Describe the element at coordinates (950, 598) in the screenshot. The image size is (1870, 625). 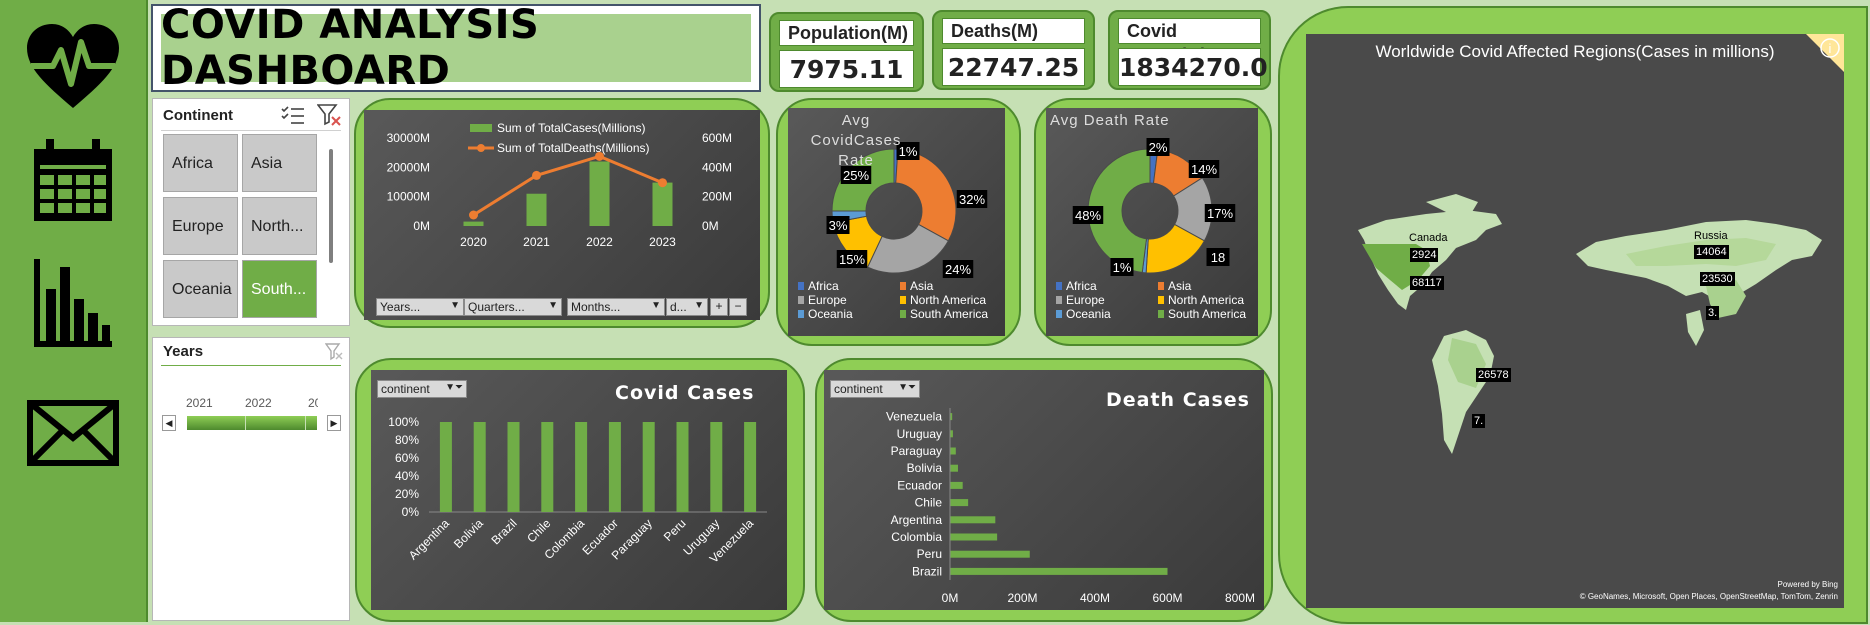
I see `x-tick-label: 0M` at that location.